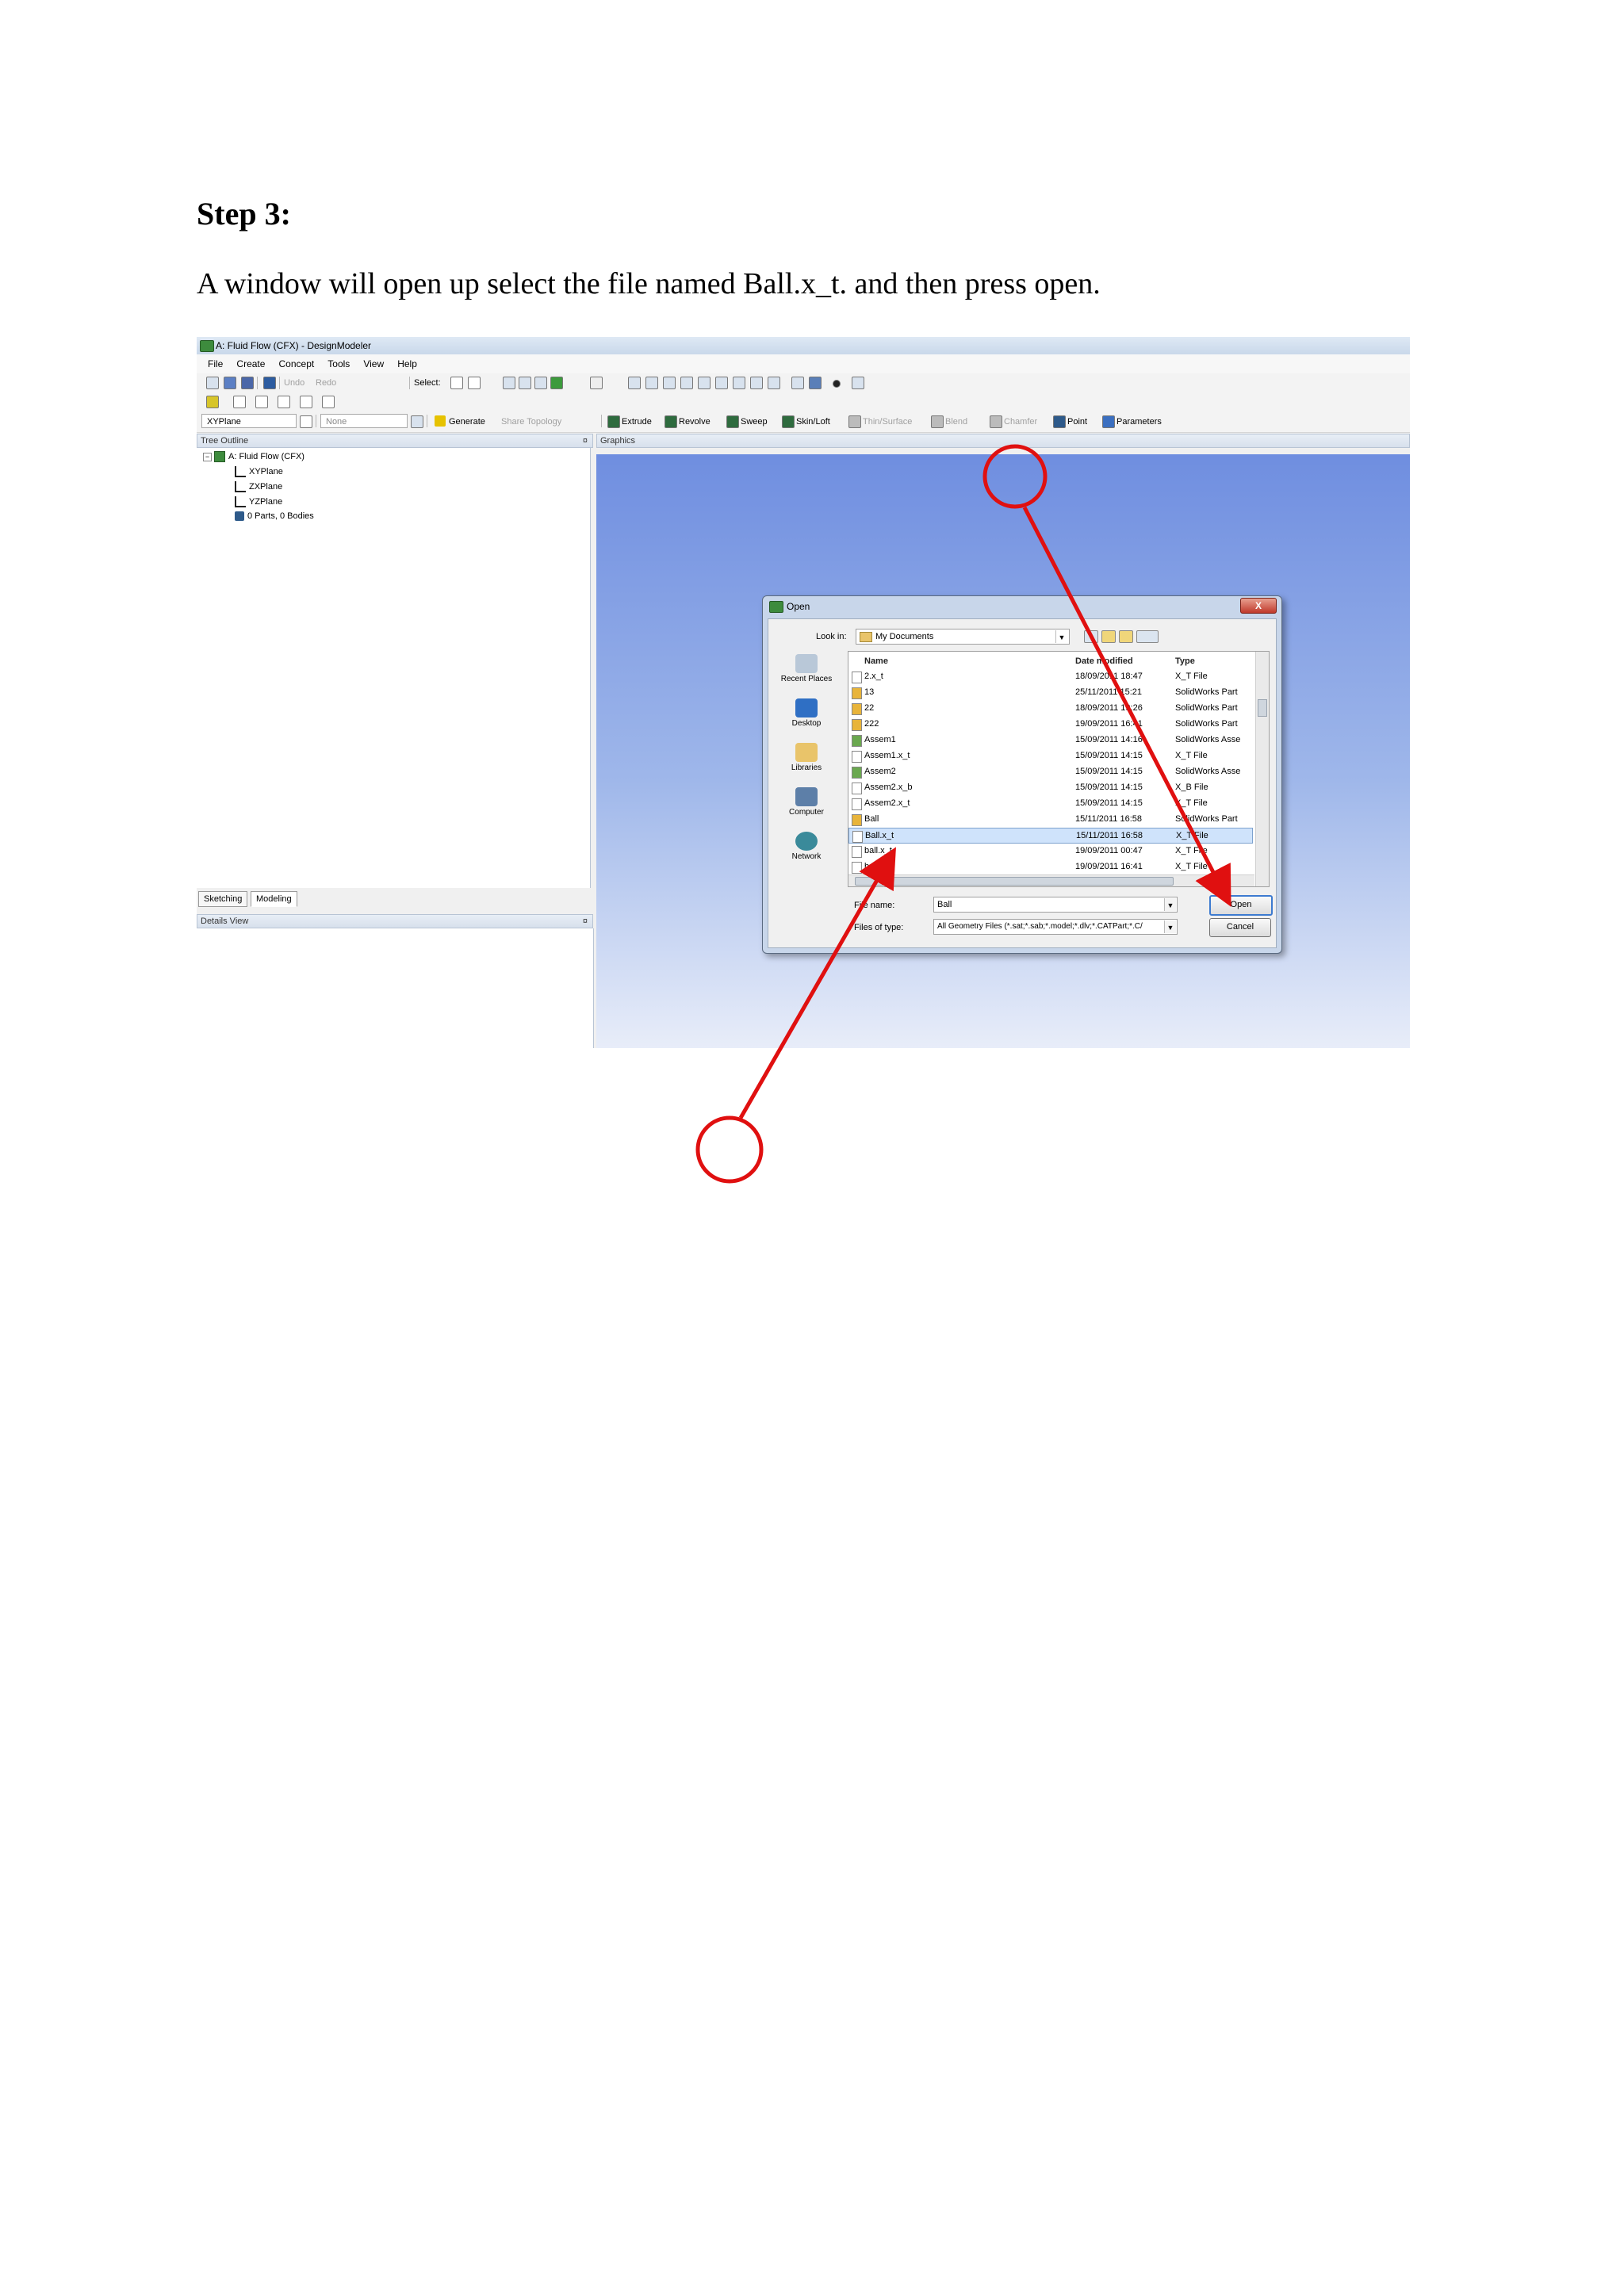  What do you see at coordinates (1015, 477) in the screenshot?
I see `annotation-circle-top` at bounding box center [1015, 477].